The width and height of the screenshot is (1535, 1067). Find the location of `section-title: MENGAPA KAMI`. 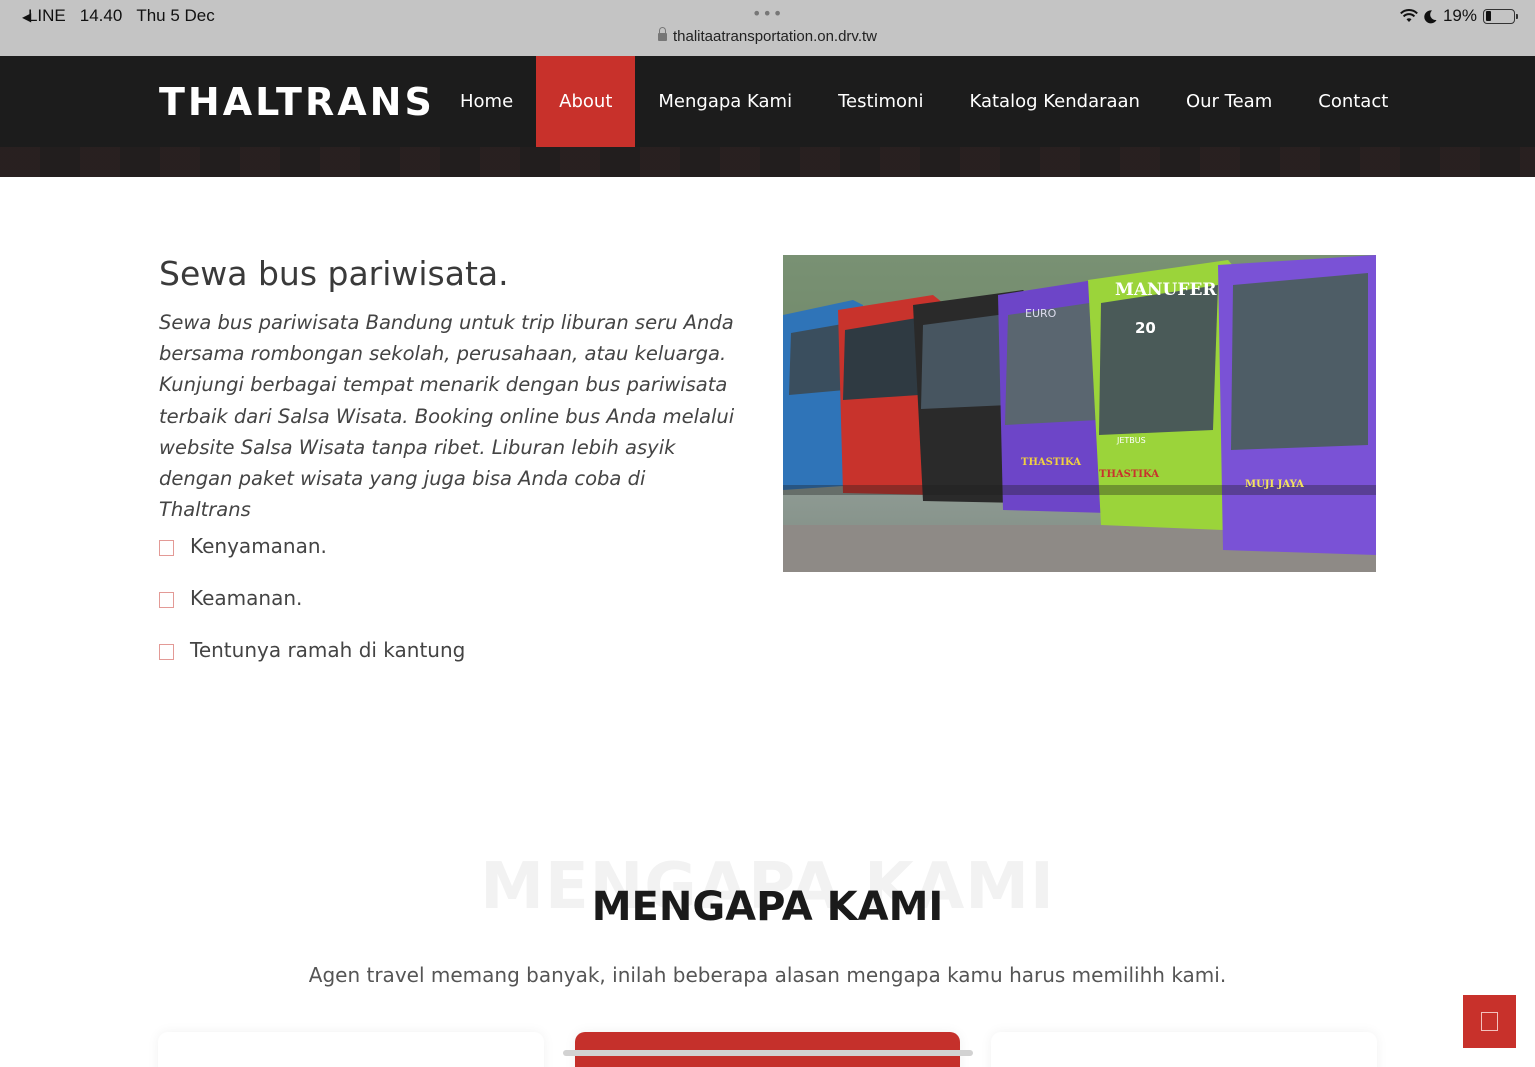

section-title: MENGAPA KAMI is located at coordinates (767, 907).